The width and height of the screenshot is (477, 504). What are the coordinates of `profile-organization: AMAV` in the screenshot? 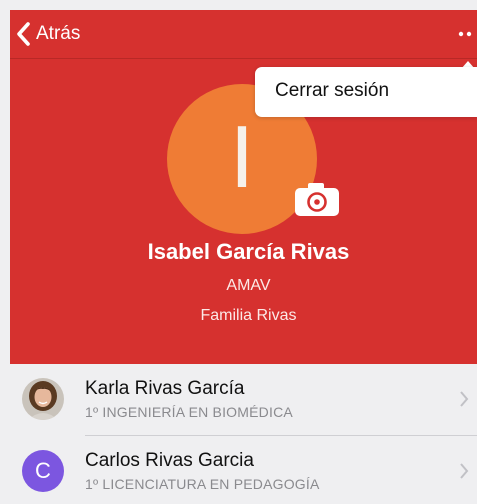 It's located at (248, 285).